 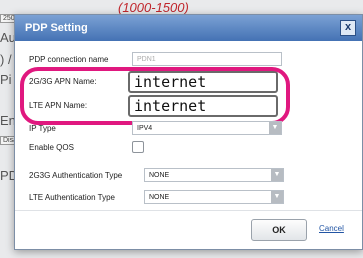 What do you see at coordinates (153, 7) in the screenshot?
I see `bg-range-hint: (1000-1500)` at bounding box center [153, 7].